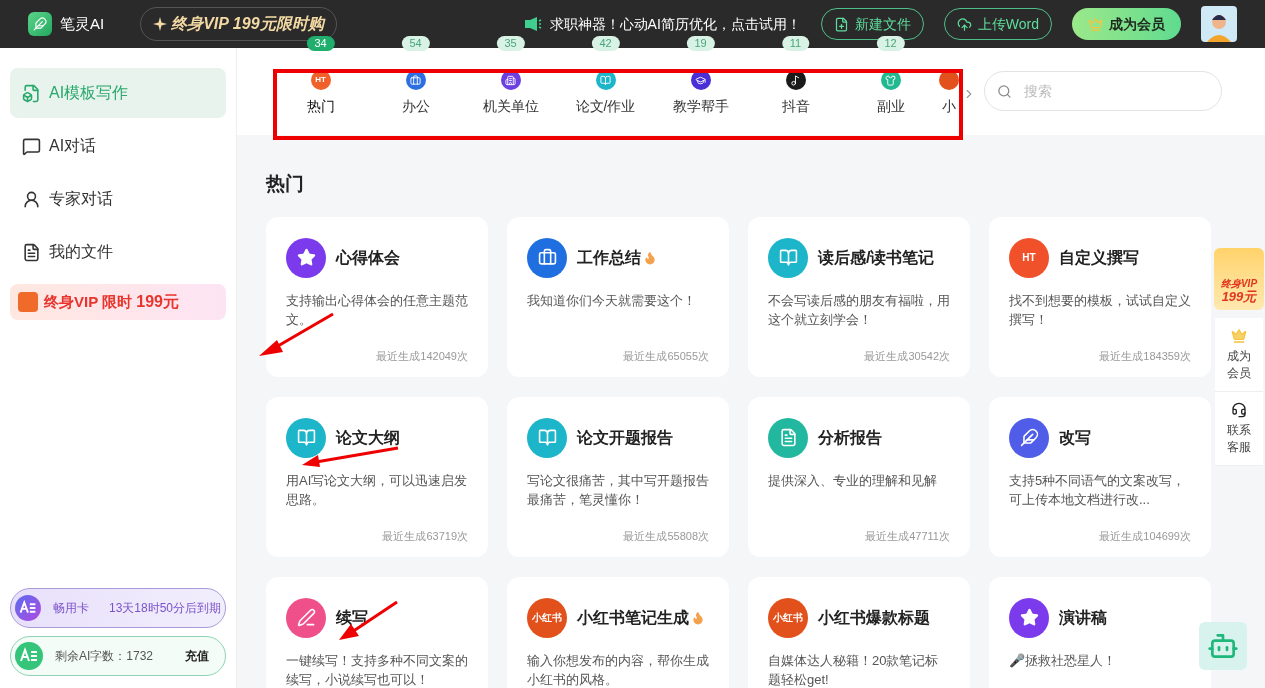 This screenshot has width=1265, height=688. I want to click on card-description: 支持输出心得体会的任意主题范文。, so click(377, 310).